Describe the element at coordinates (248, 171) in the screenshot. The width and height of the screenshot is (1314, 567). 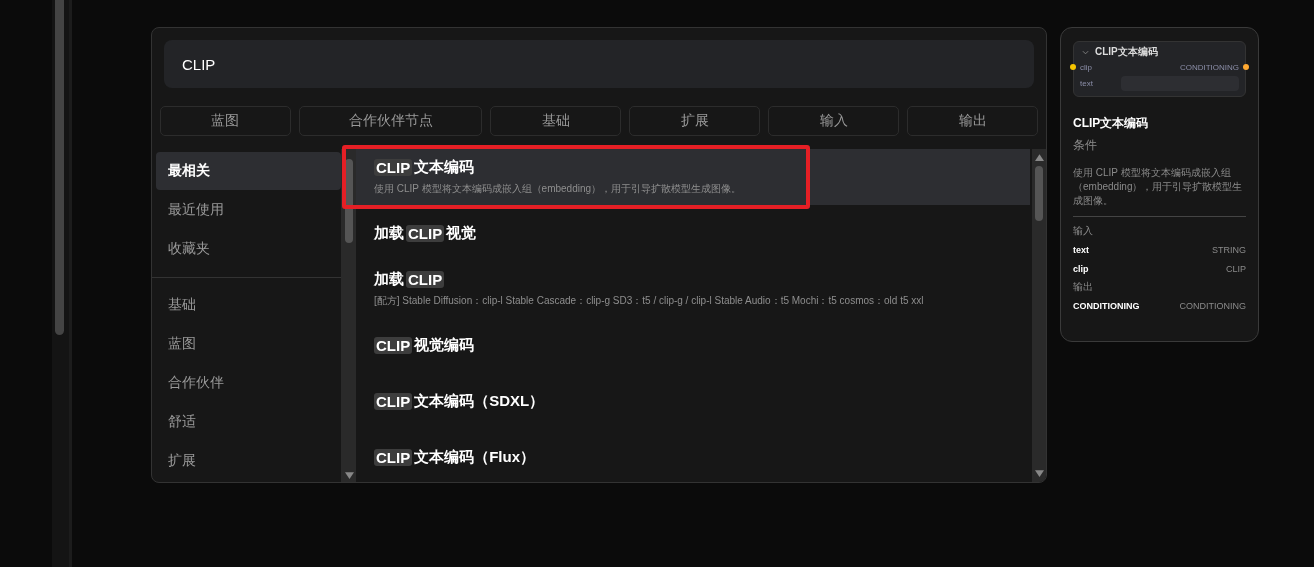
I see `category-item: 最相关` at that location.